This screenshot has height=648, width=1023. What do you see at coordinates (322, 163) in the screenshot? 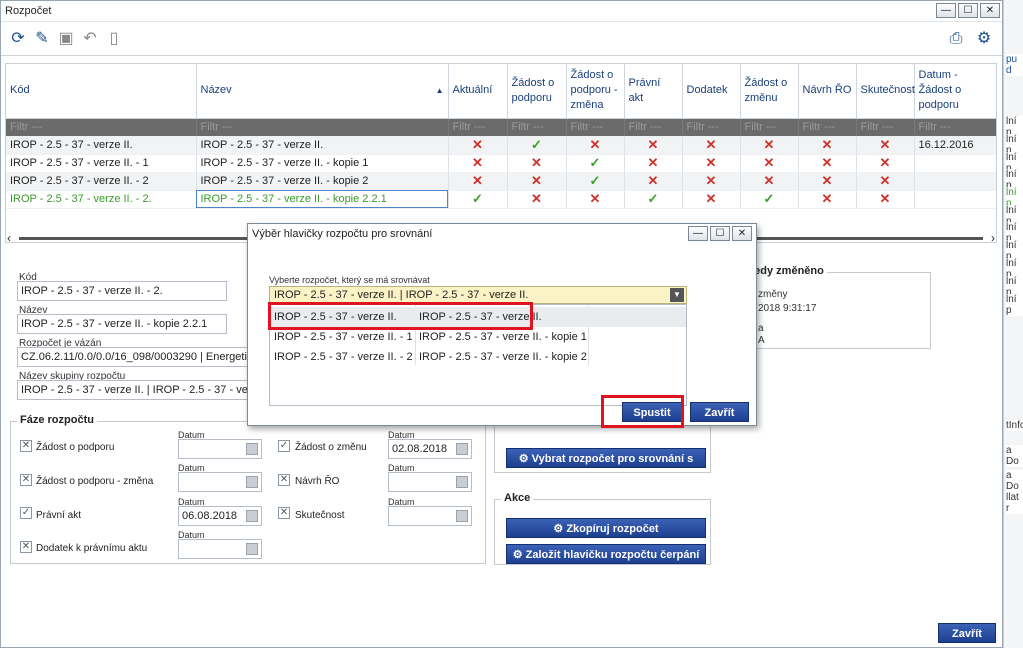
I see `cell-nazev: IROP - 2.5 - 37 - verze II. - kopie 1` at bounding box center [322, 163].